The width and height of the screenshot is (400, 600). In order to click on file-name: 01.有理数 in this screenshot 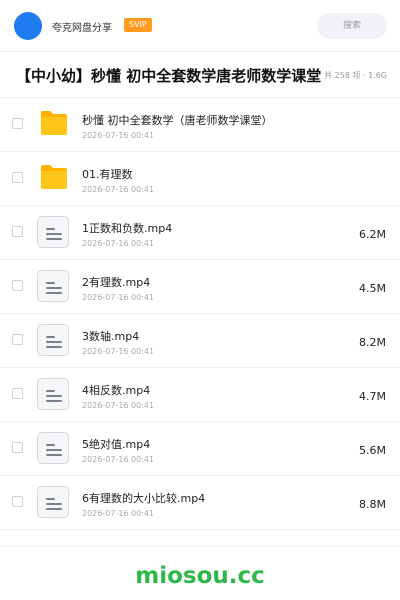, I will do `click(107, 174)`.